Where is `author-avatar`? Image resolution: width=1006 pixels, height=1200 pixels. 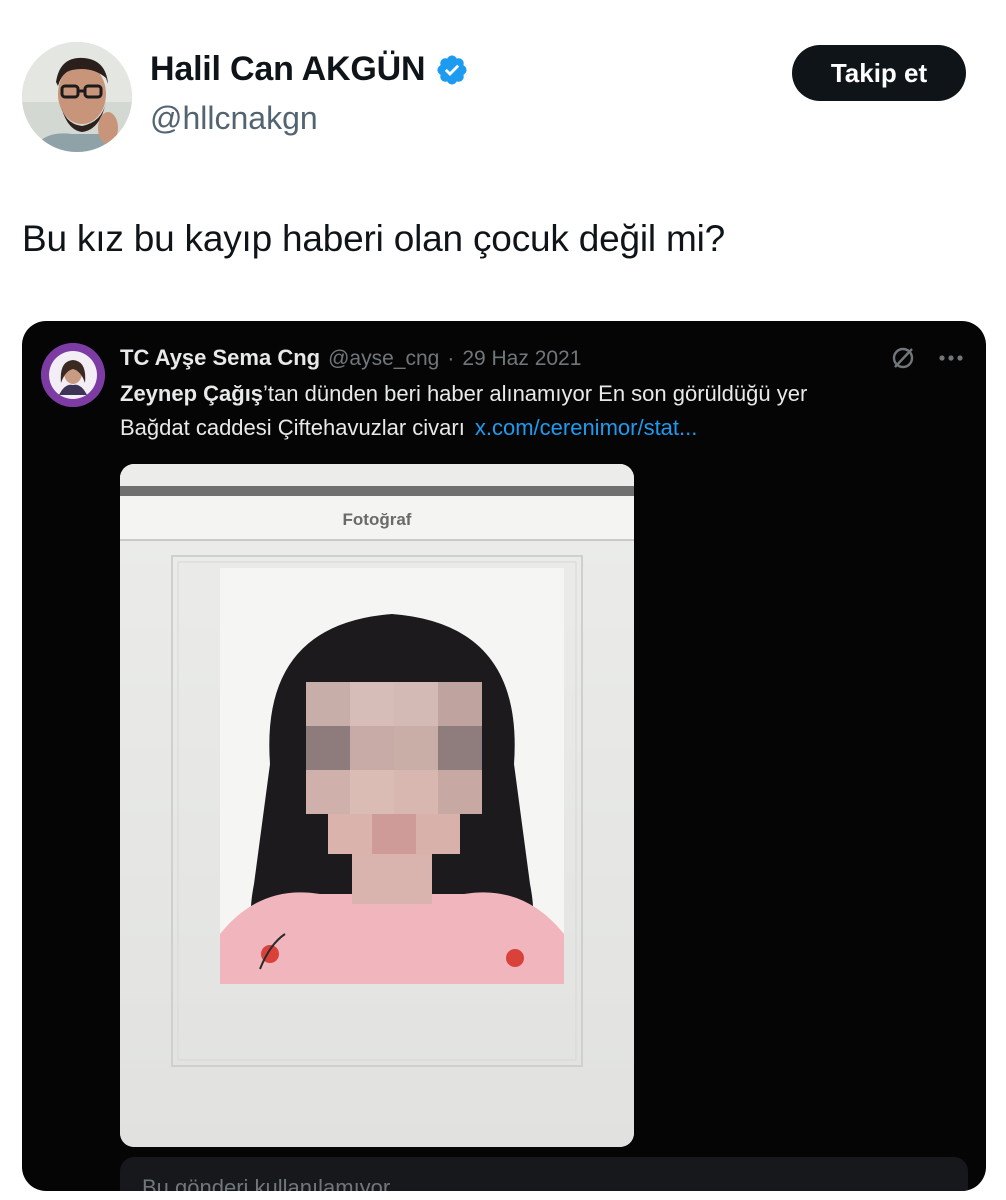 author-avatar is located at coordinates (77, 97).